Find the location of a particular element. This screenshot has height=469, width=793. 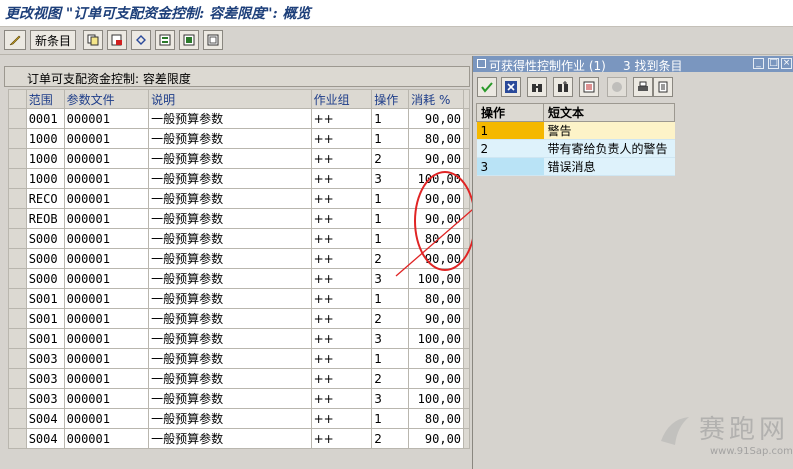

popup-cell-action: 2 is located at coordinates (510, 148).